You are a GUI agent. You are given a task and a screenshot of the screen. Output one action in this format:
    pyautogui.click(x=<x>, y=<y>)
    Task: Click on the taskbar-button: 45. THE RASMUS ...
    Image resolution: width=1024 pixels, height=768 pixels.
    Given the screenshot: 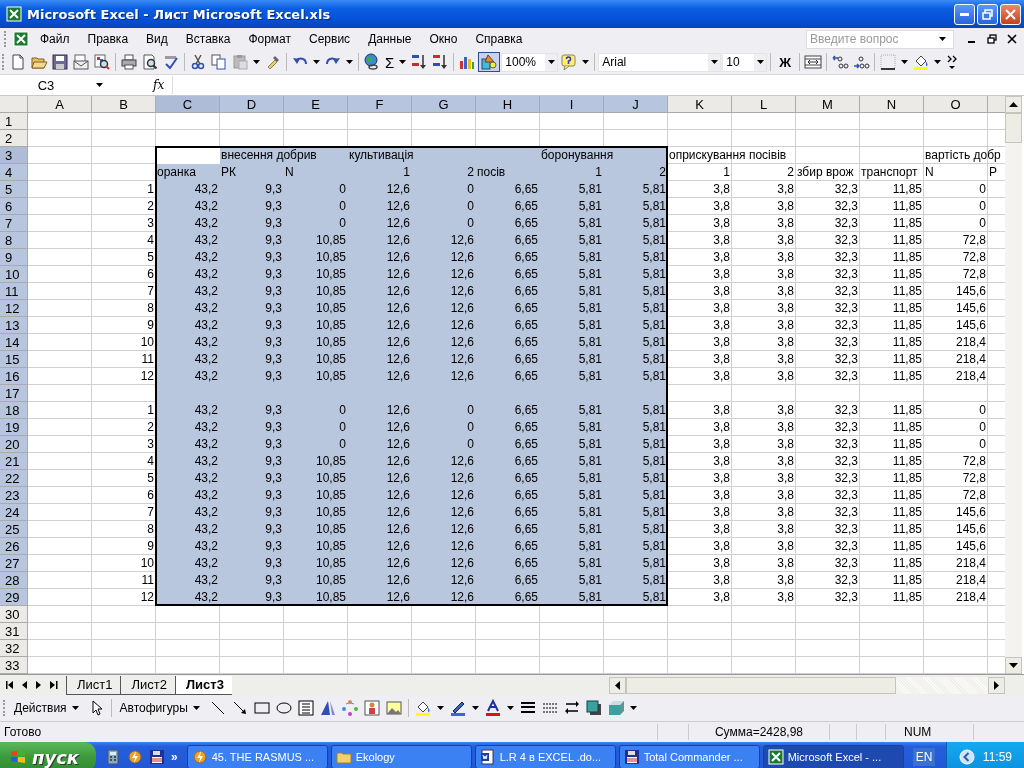 What is the action you would take?
    pyautogui.click(x=257, y=756)
    